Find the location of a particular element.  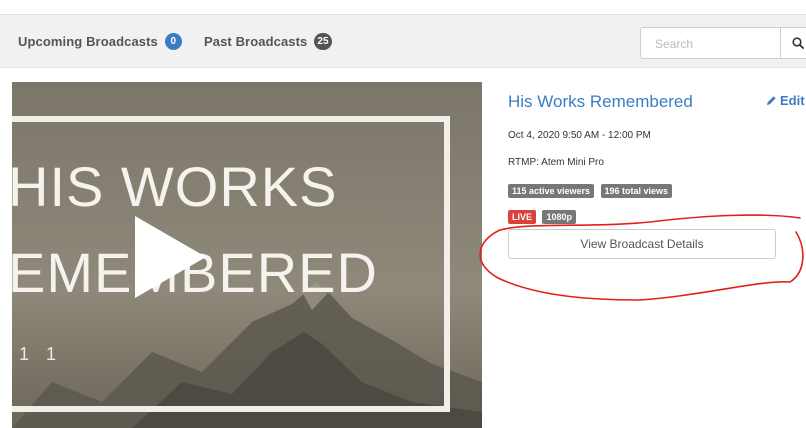

upcoming-count-badge: 0 is located at coordinates (173, 41).